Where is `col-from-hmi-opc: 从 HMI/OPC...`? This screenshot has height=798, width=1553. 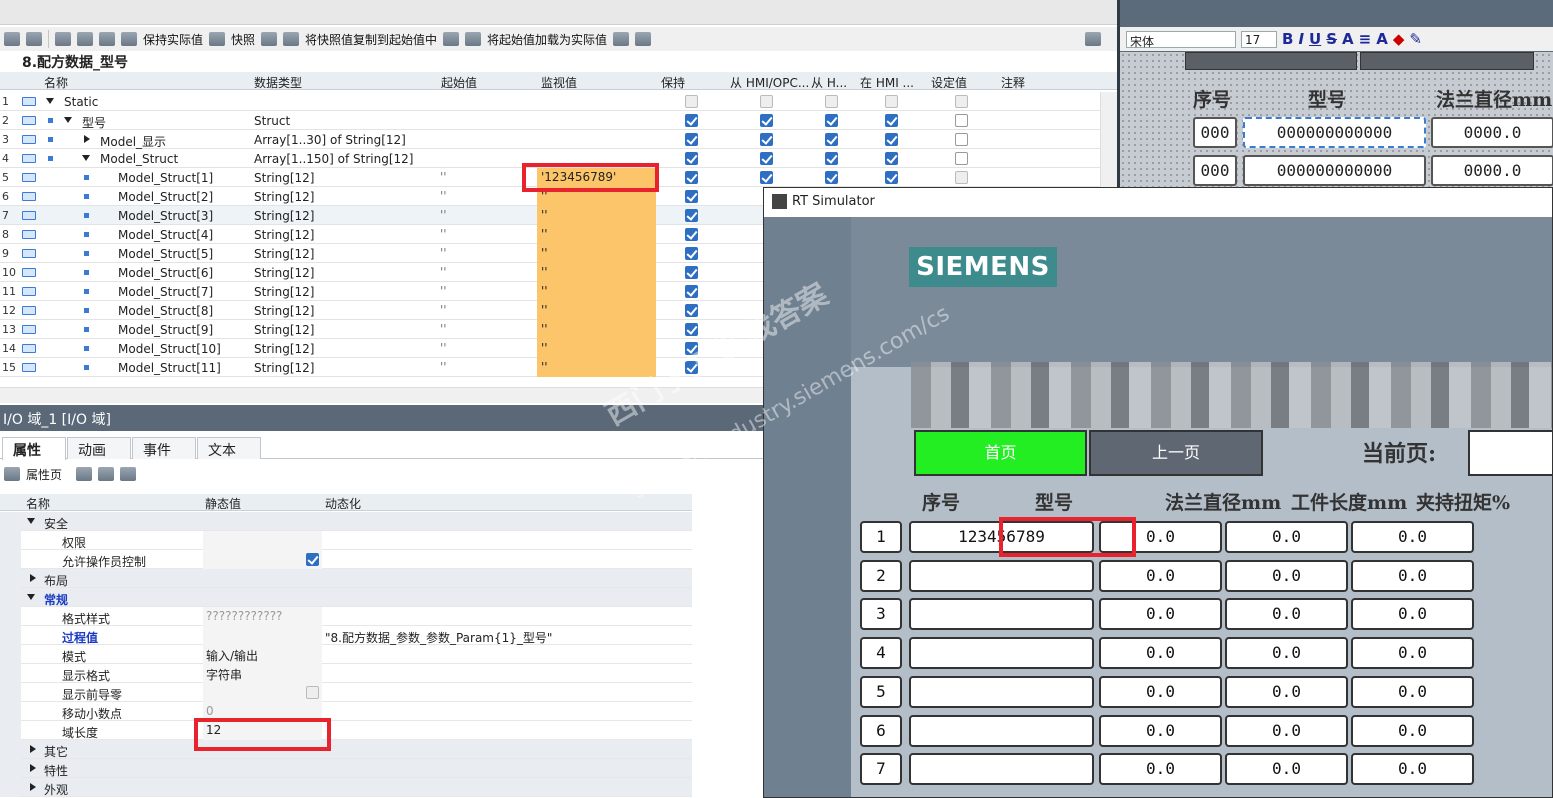
col-from-hmi-opc: 从 HMI/OPC... is located at coordinates (769, 82).